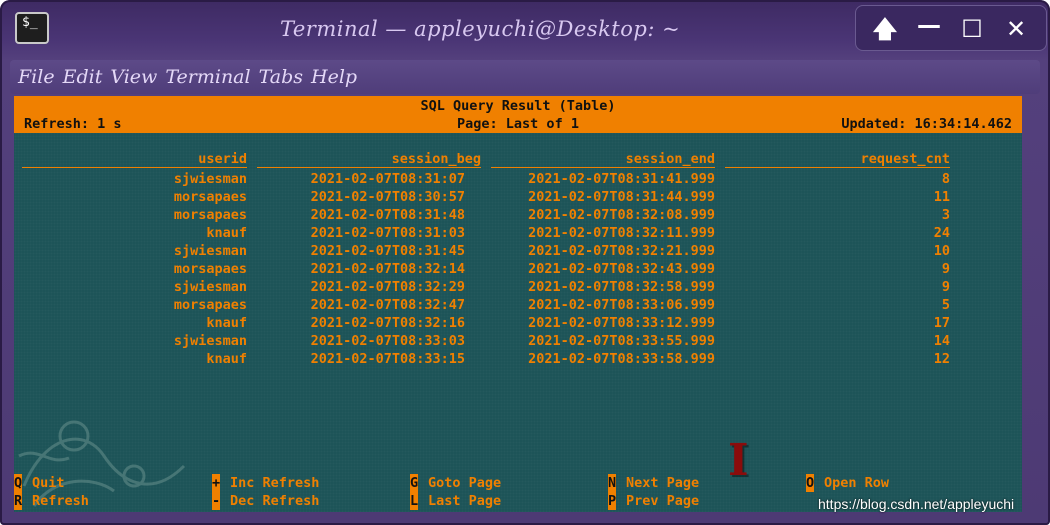 Image resolution: width=1050 pixels, height=525 pixels. I want to click on menu-view: View, so click(133, 77).